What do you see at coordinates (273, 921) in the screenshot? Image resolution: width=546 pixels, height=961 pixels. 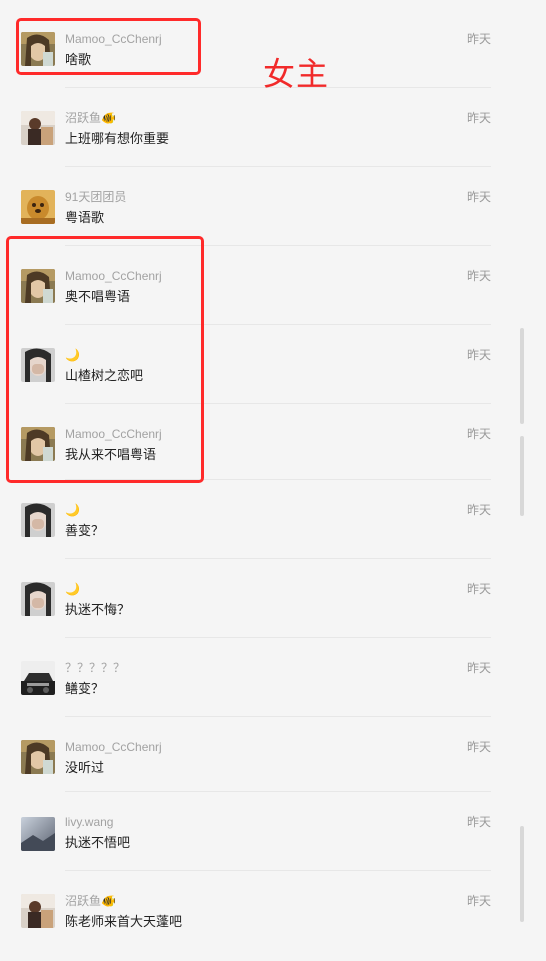 I see `comment-row: 沼跃鱼🐠 陈老师来首大天蓬吧 昨天` at bounding box center [273, 921].